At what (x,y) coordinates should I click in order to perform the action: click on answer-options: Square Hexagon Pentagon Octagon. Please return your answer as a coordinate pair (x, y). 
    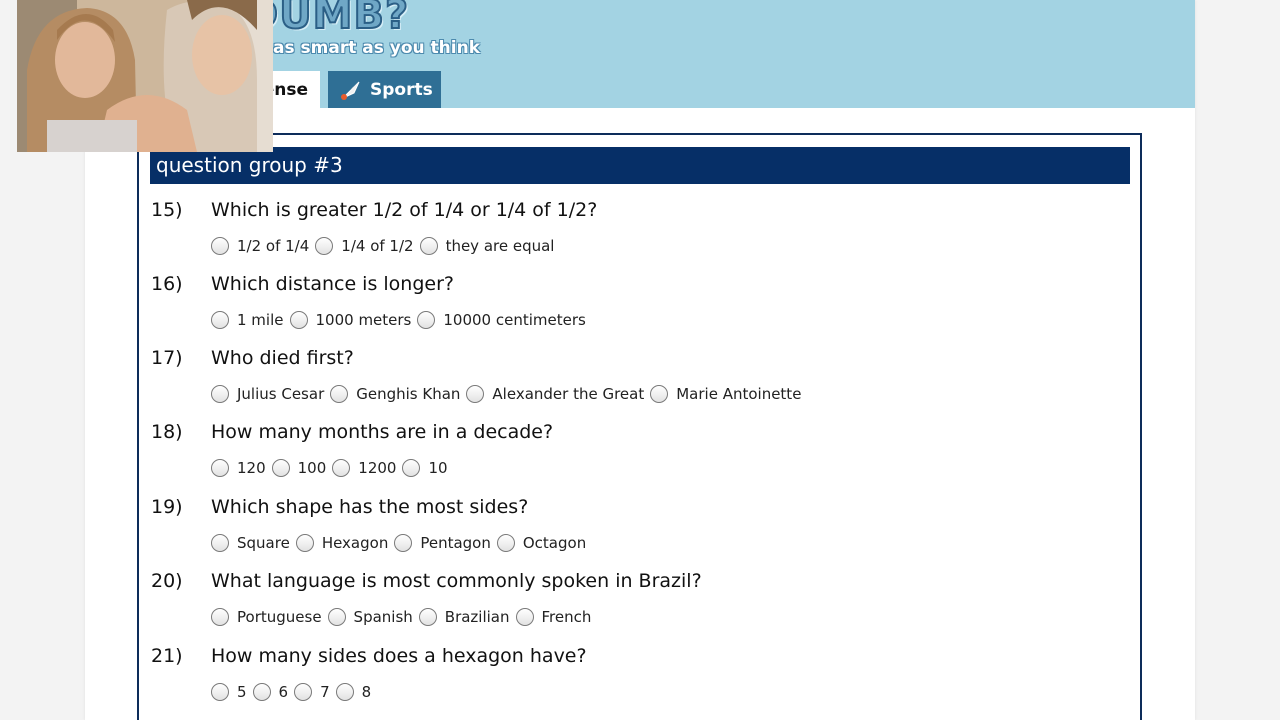
    Looking at the image, I should click on (401, 543).